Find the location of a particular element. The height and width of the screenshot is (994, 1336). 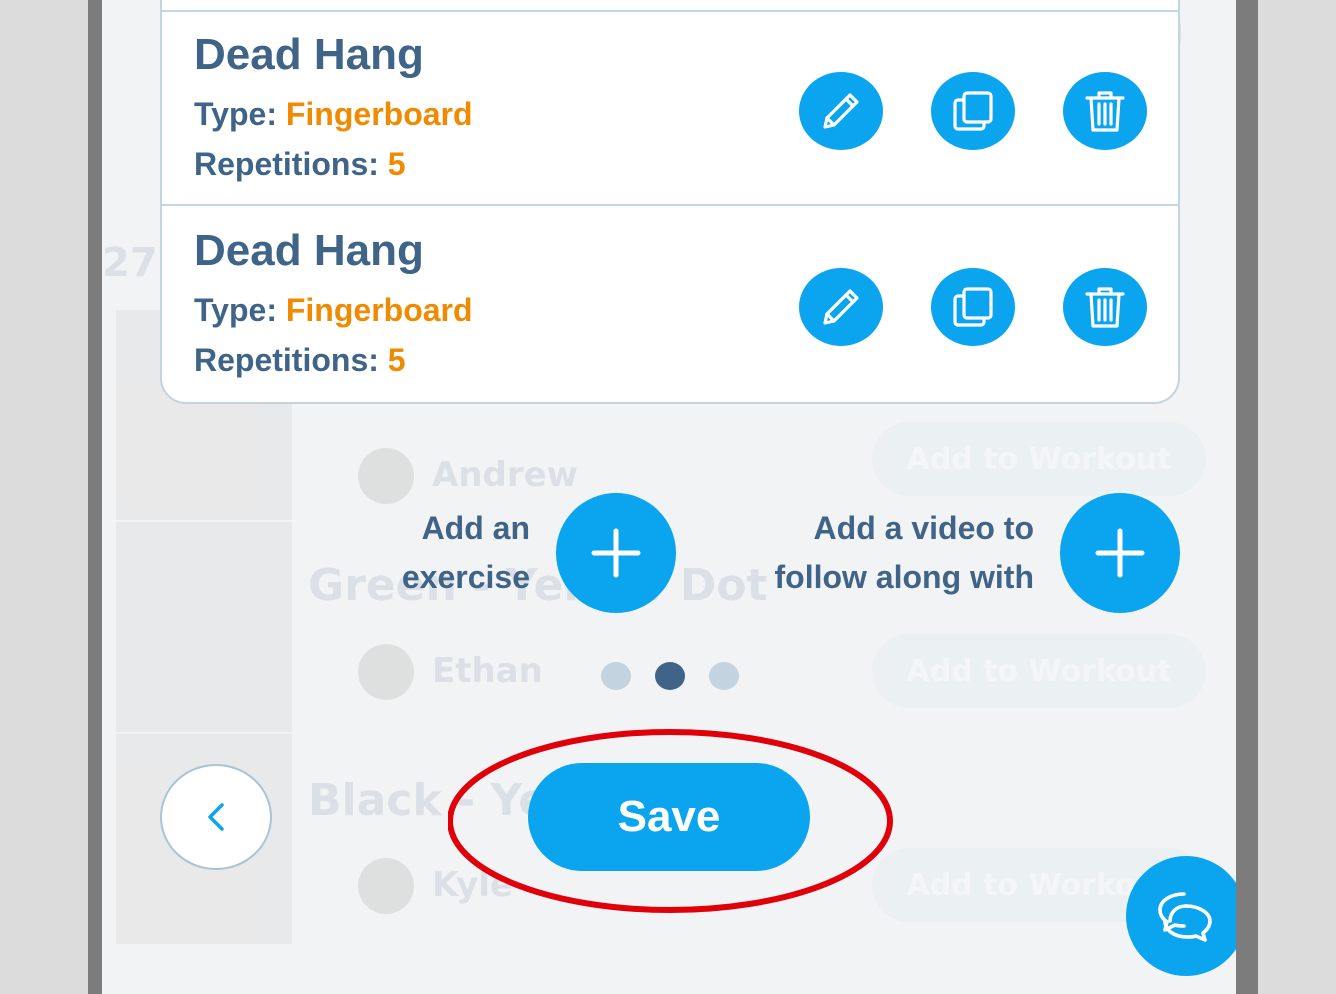

add-exercise-line2: exercise is located at coordinates (465, 577).